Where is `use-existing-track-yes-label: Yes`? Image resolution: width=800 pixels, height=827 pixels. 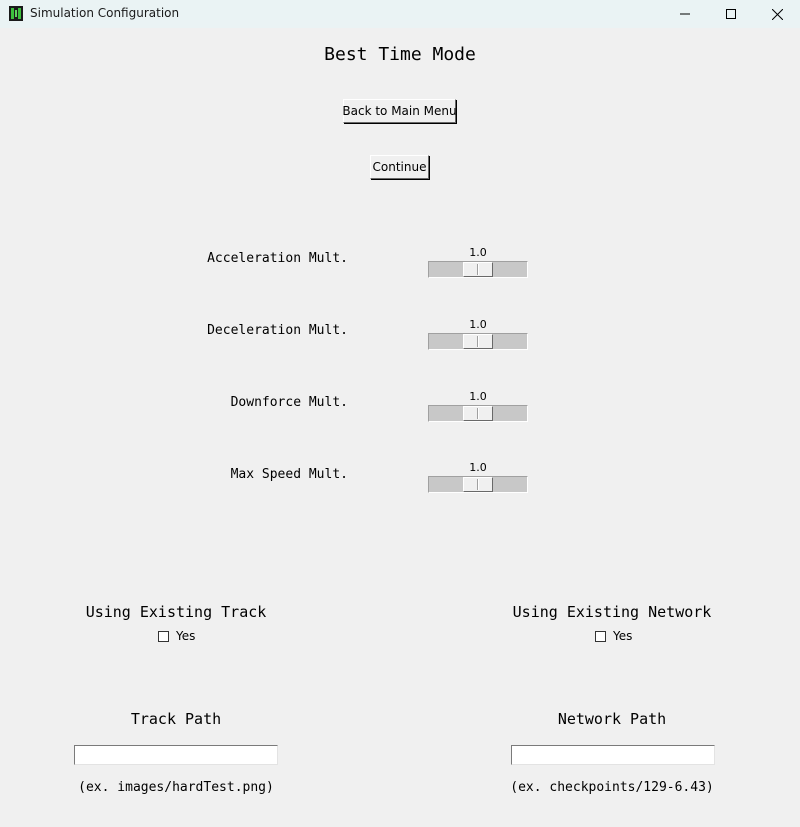
use-existing-track-yes-label: Yes is located at coordinates (185, 636).